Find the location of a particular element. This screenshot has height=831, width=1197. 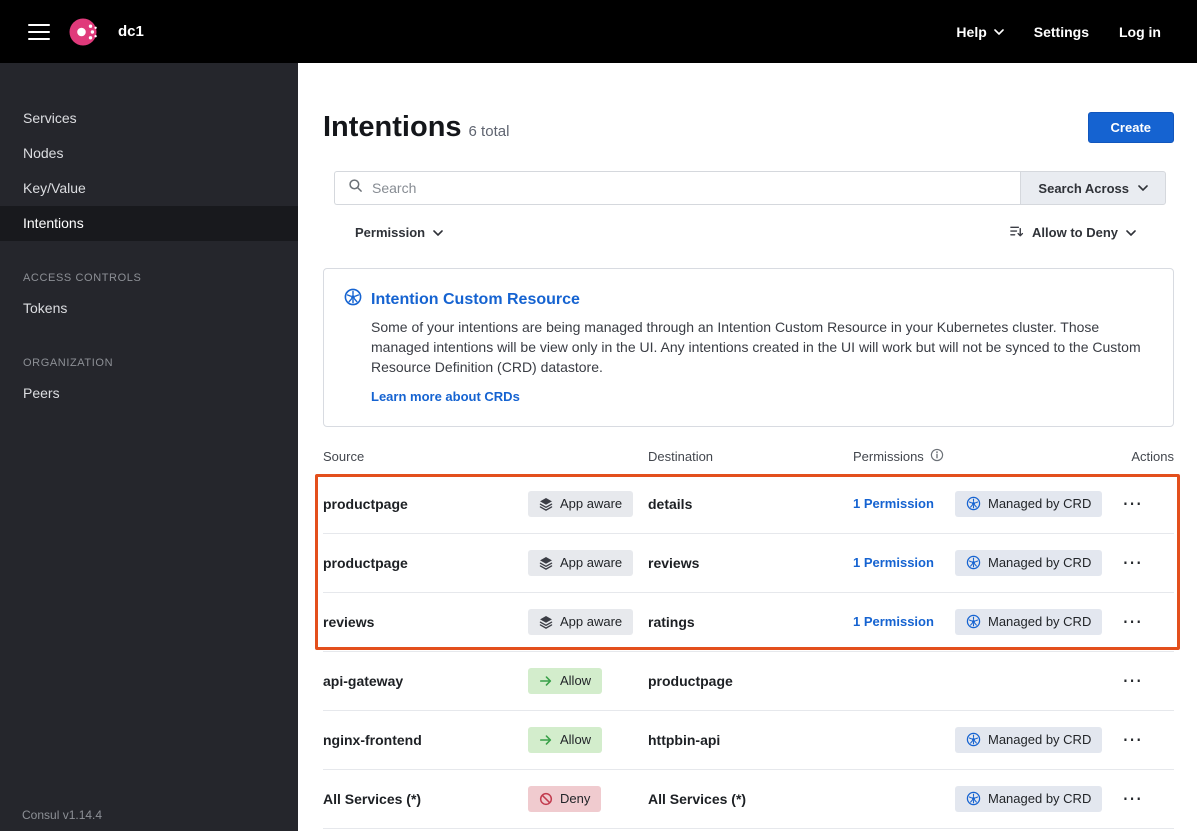

page-title: Intentions 6 total is located at coordinates (416, 127).